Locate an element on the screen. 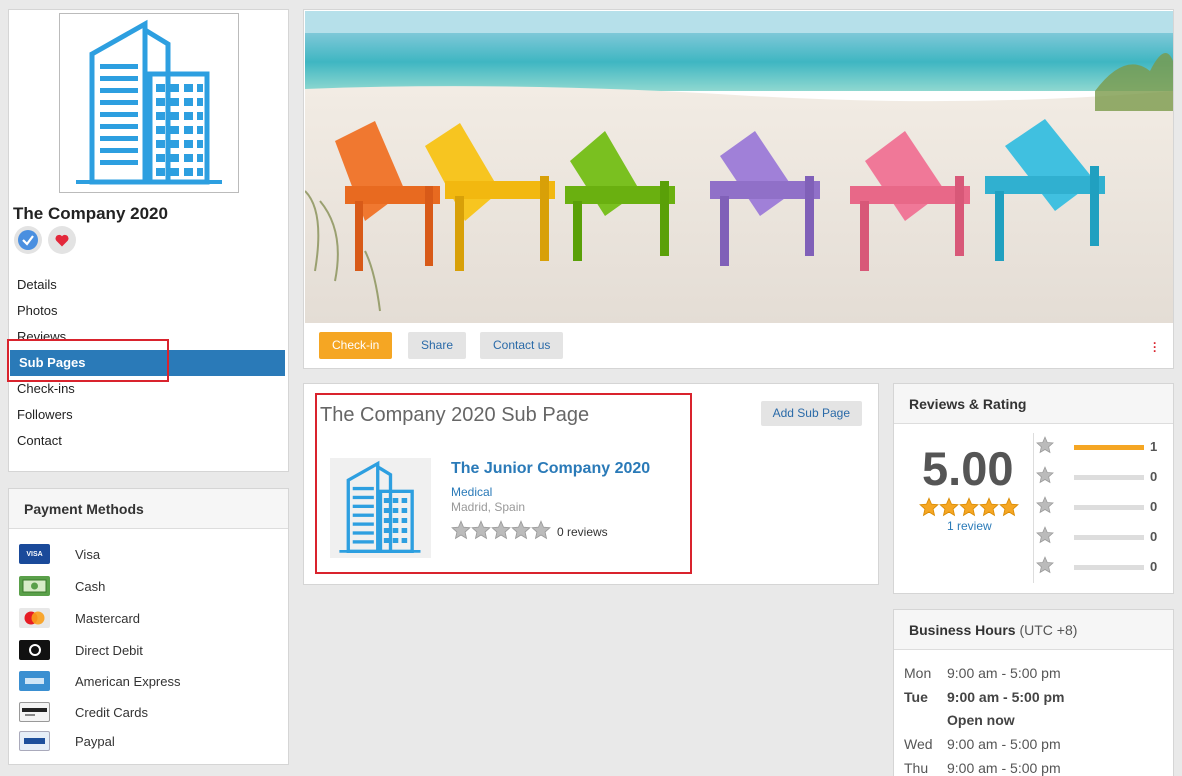 Image resolution: width=1182 pixels, height=776 pixels. timezone-label: (UTC +8) is located at coordinates (1048, 630).